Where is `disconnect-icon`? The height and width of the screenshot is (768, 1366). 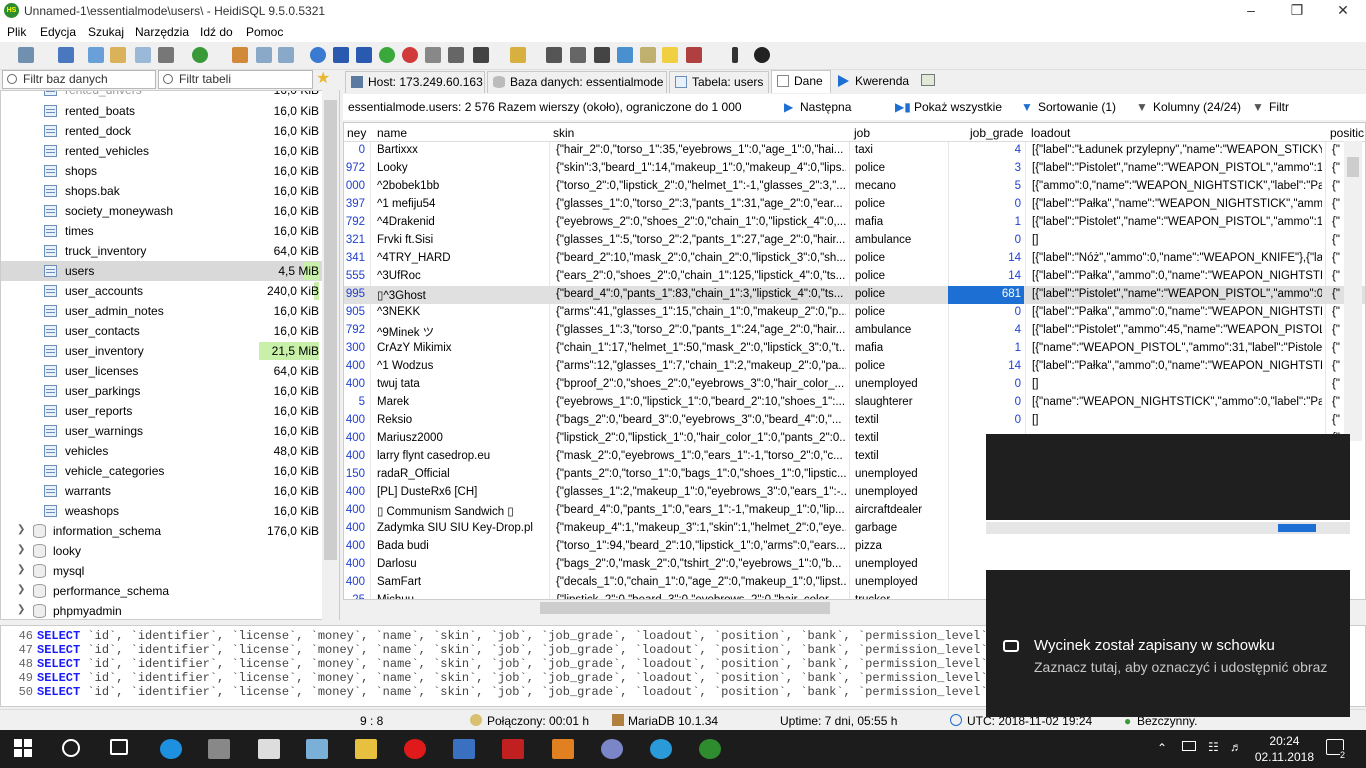
disconnect-icon is located at coordinates (66, 55).